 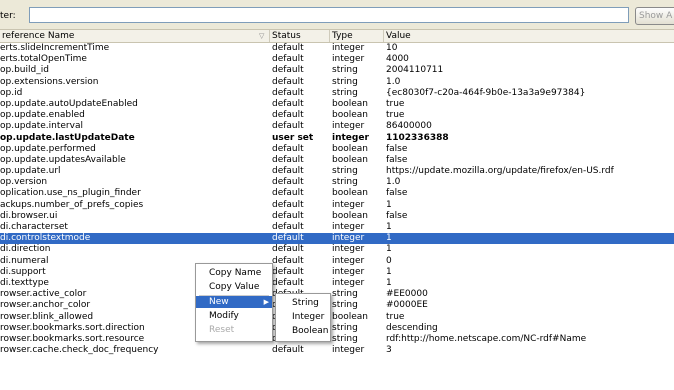 What do you see at coordinates (29, 215) in the screenshot?
I see `pref-name-cell: di.browser.ui` at bounding box center [29, 215].